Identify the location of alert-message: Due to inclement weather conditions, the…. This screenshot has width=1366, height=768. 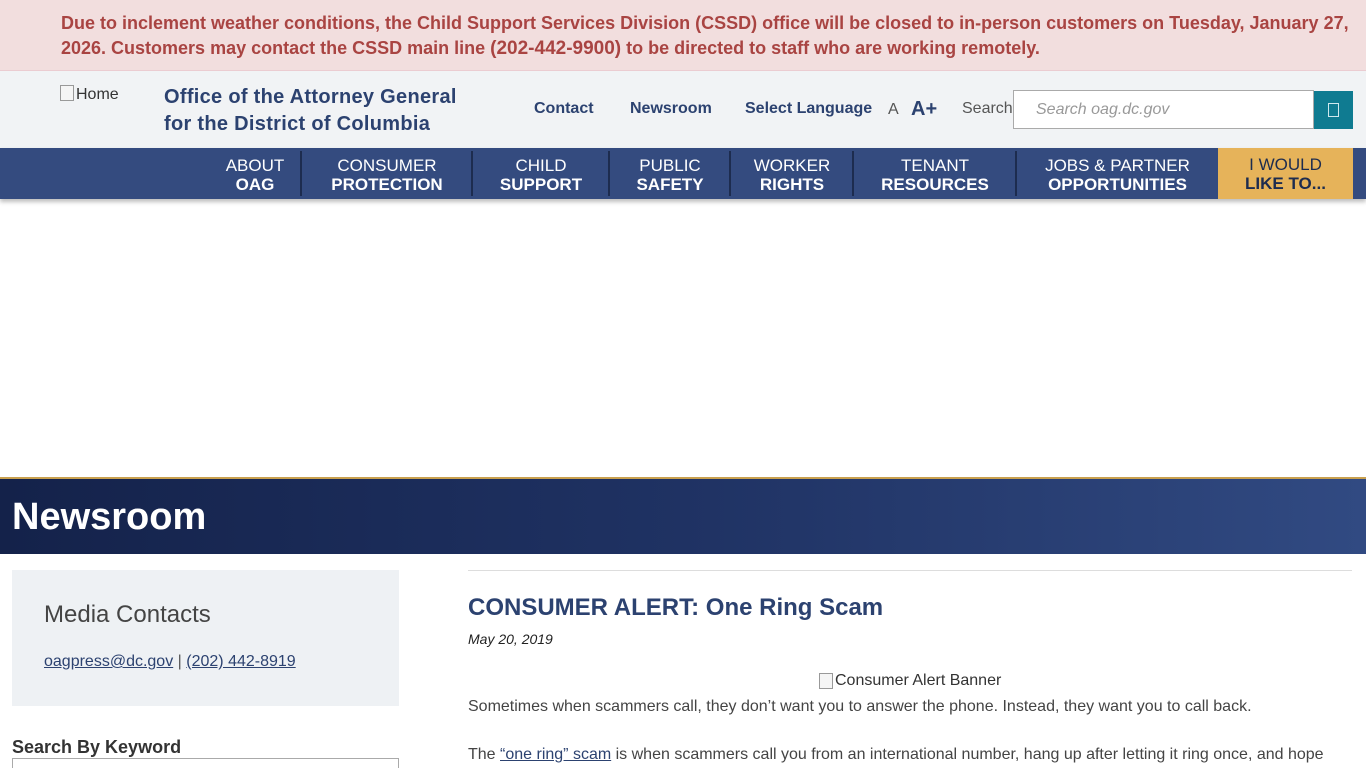
(705, 36).